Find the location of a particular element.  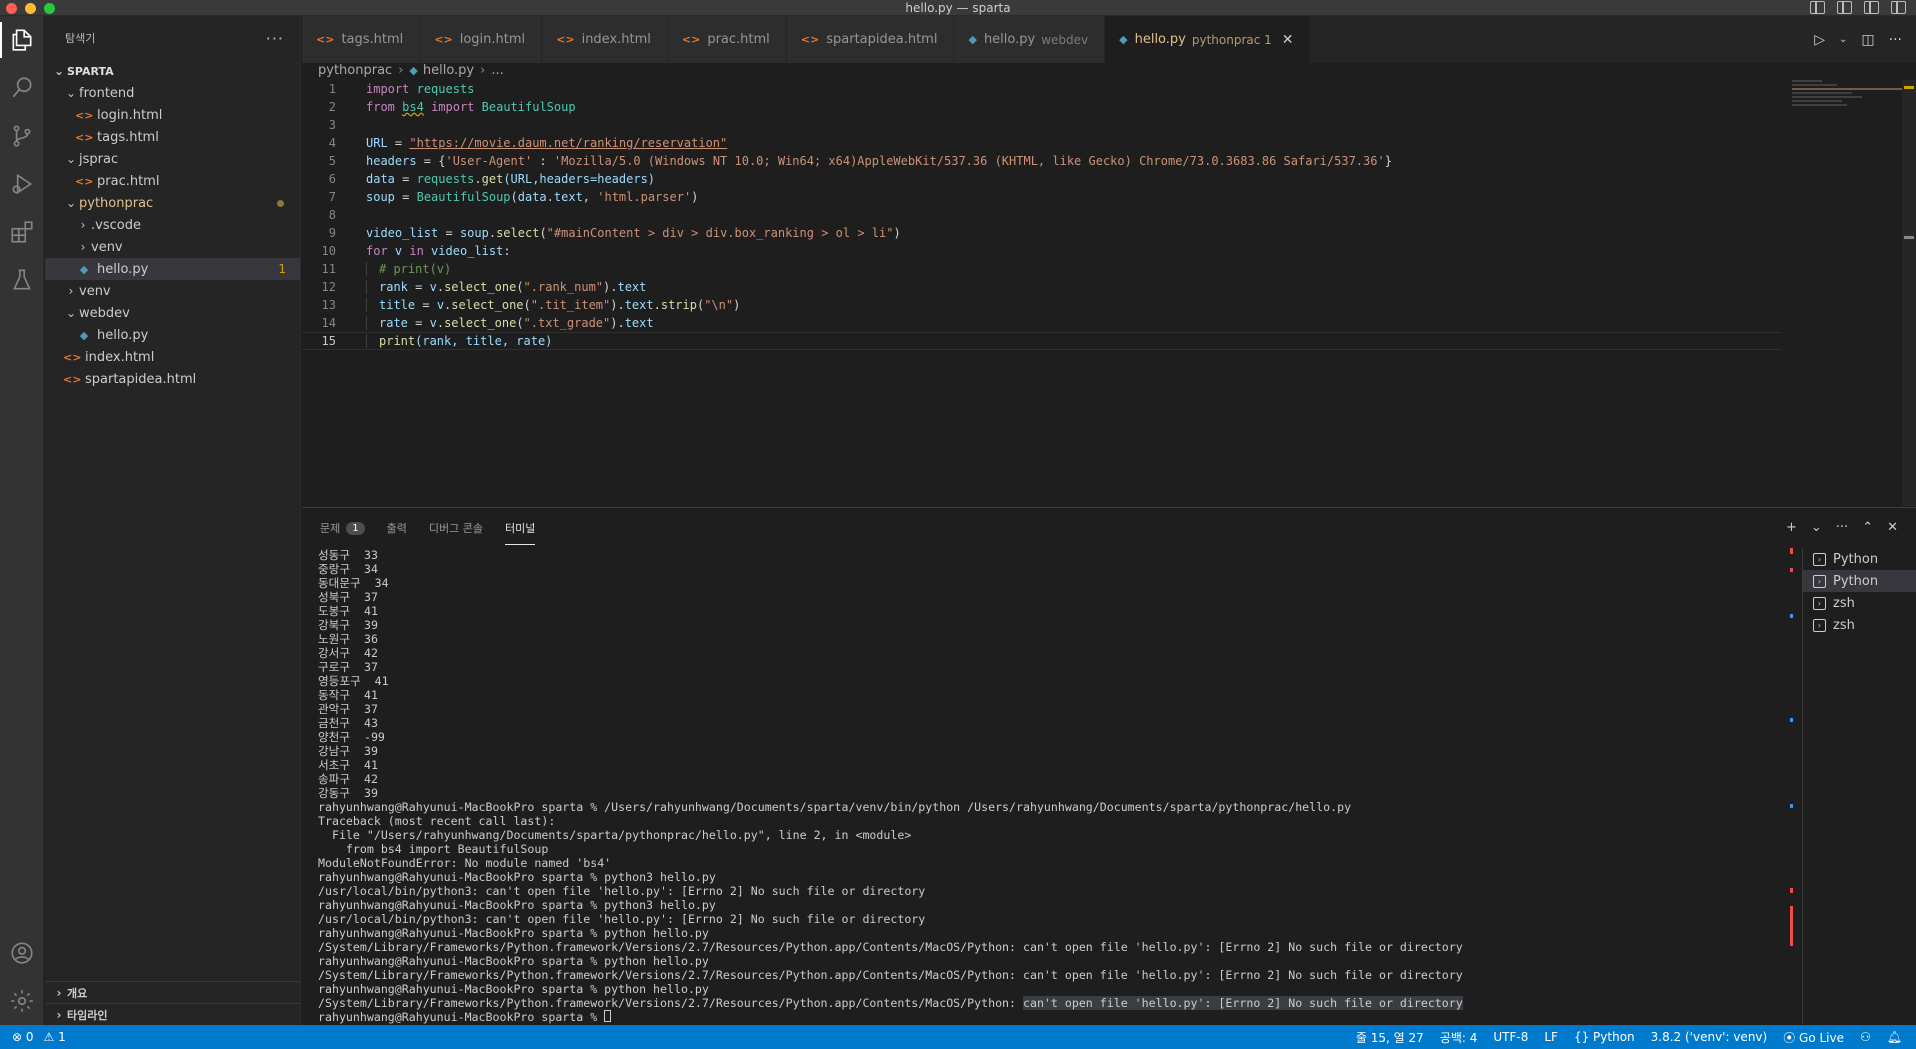

operator: = is located at coordinates (405, 179).